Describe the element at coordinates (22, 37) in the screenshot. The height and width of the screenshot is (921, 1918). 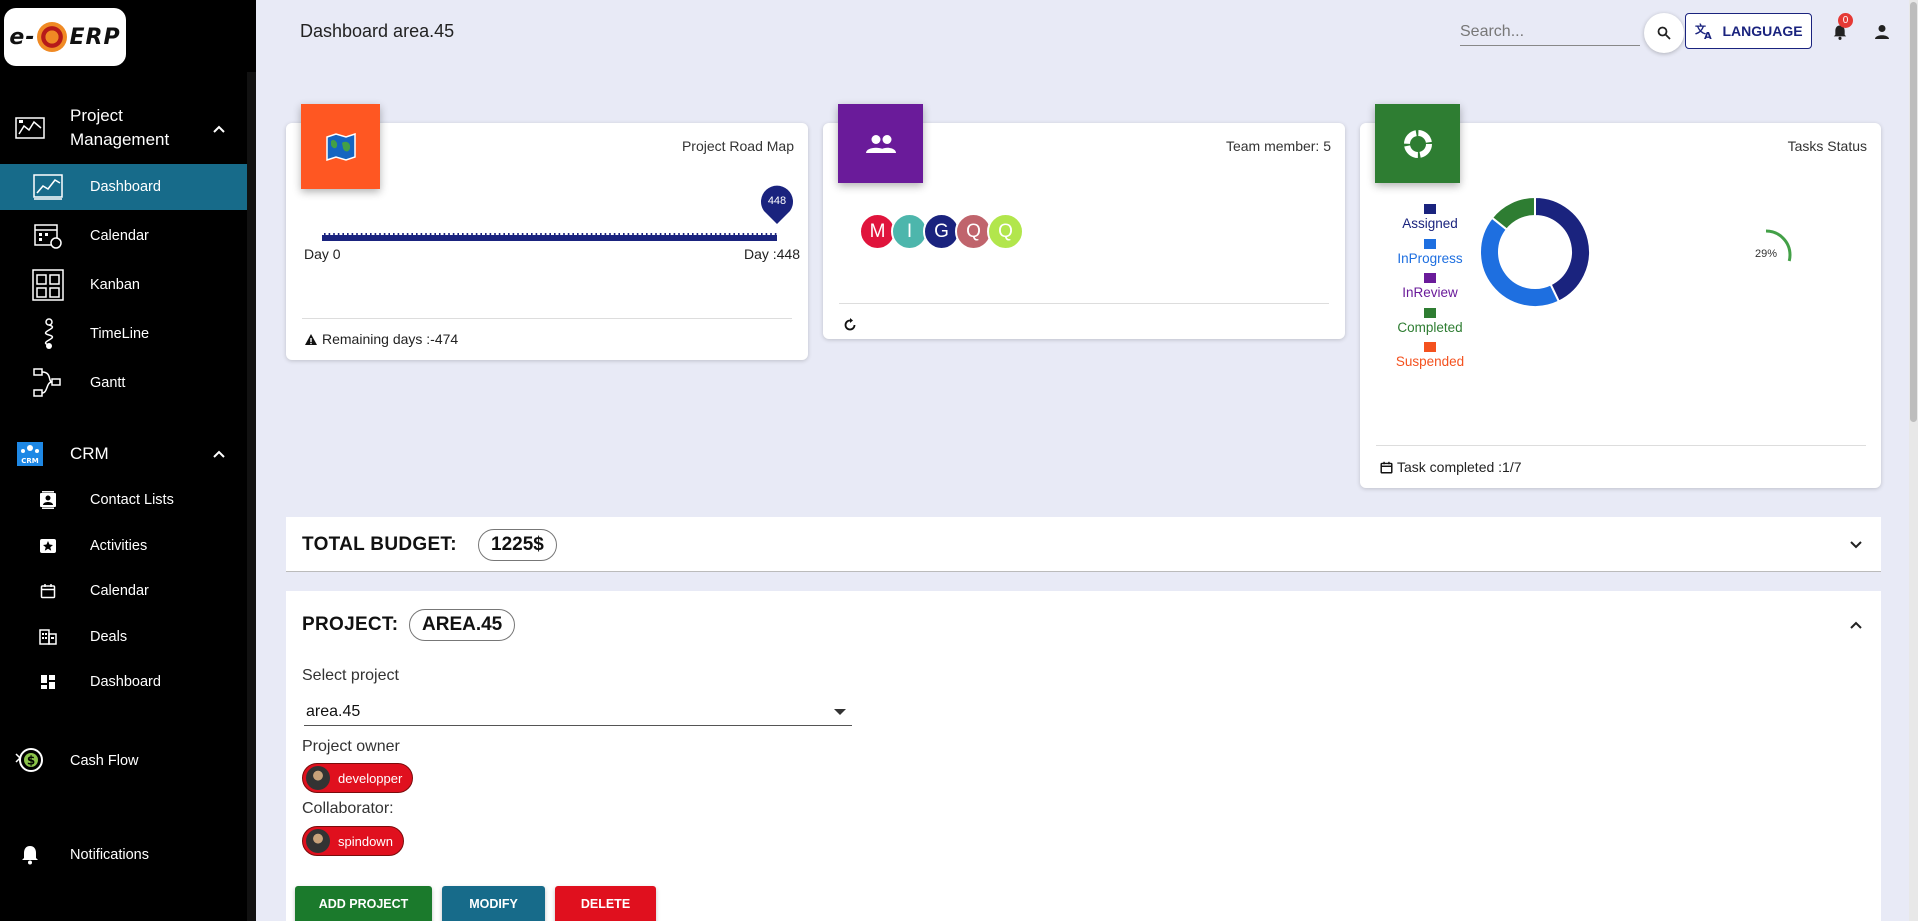
I see `logo-text-left: e-` at that location.